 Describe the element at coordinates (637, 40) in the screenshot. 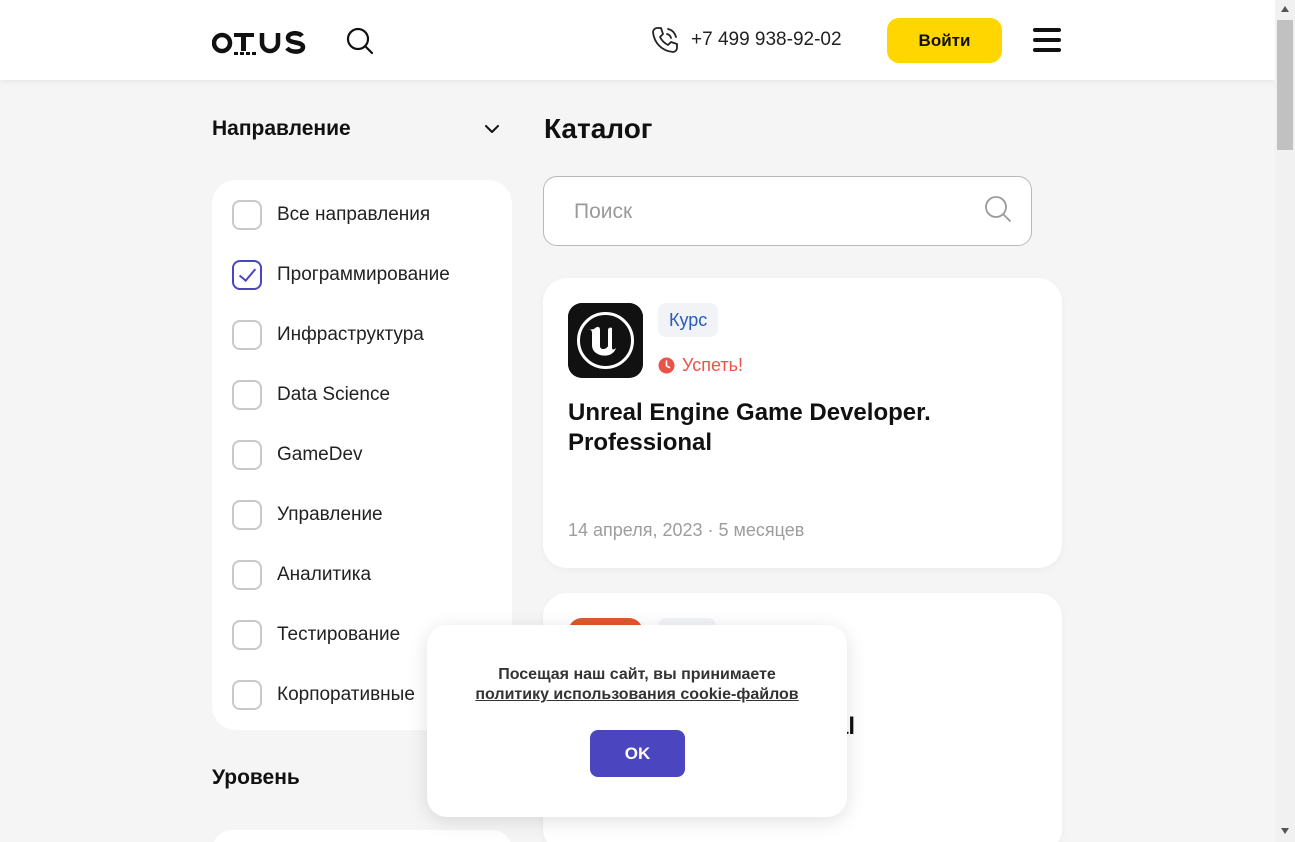

I see `site-header: +7 499 938-92-02 Войти` at that location.